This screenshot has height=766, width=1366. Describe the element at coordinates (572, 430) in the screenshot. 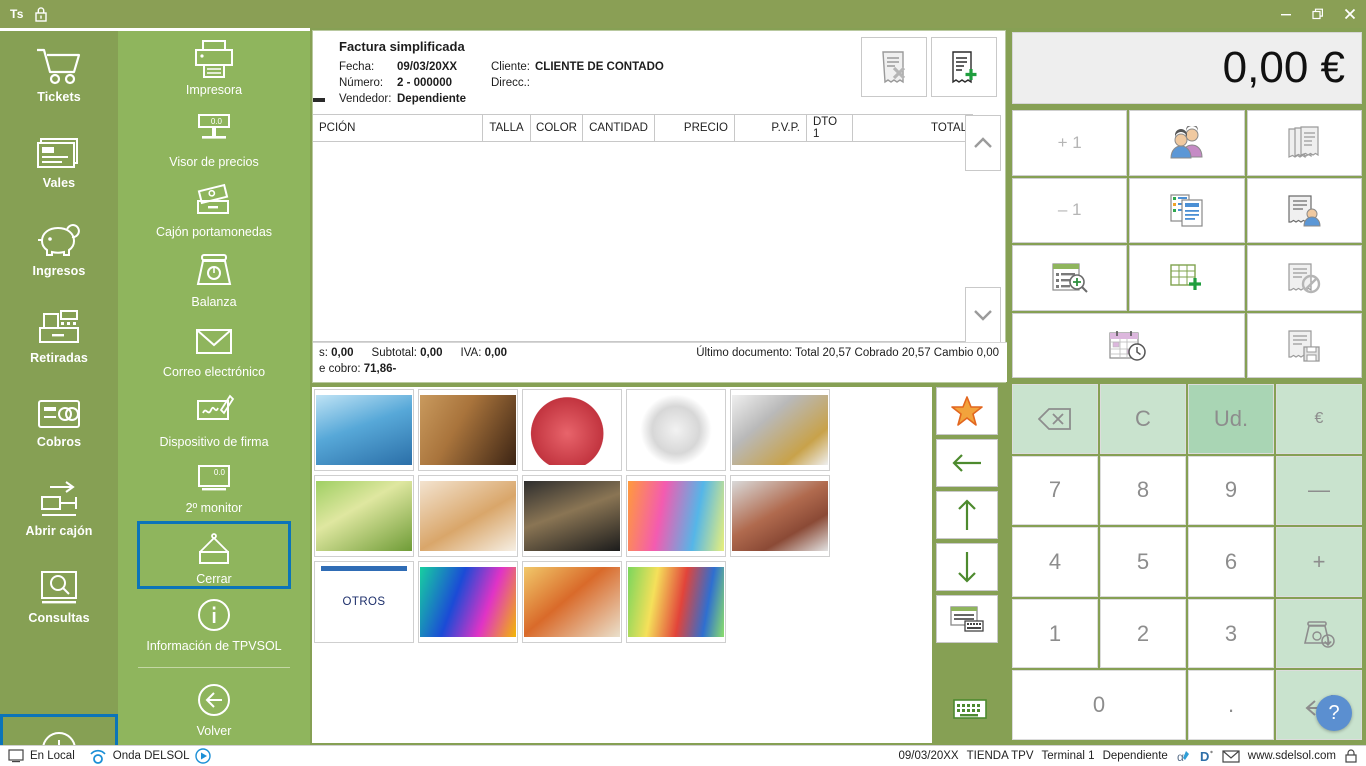

I see `product-tile-meat` at that location.